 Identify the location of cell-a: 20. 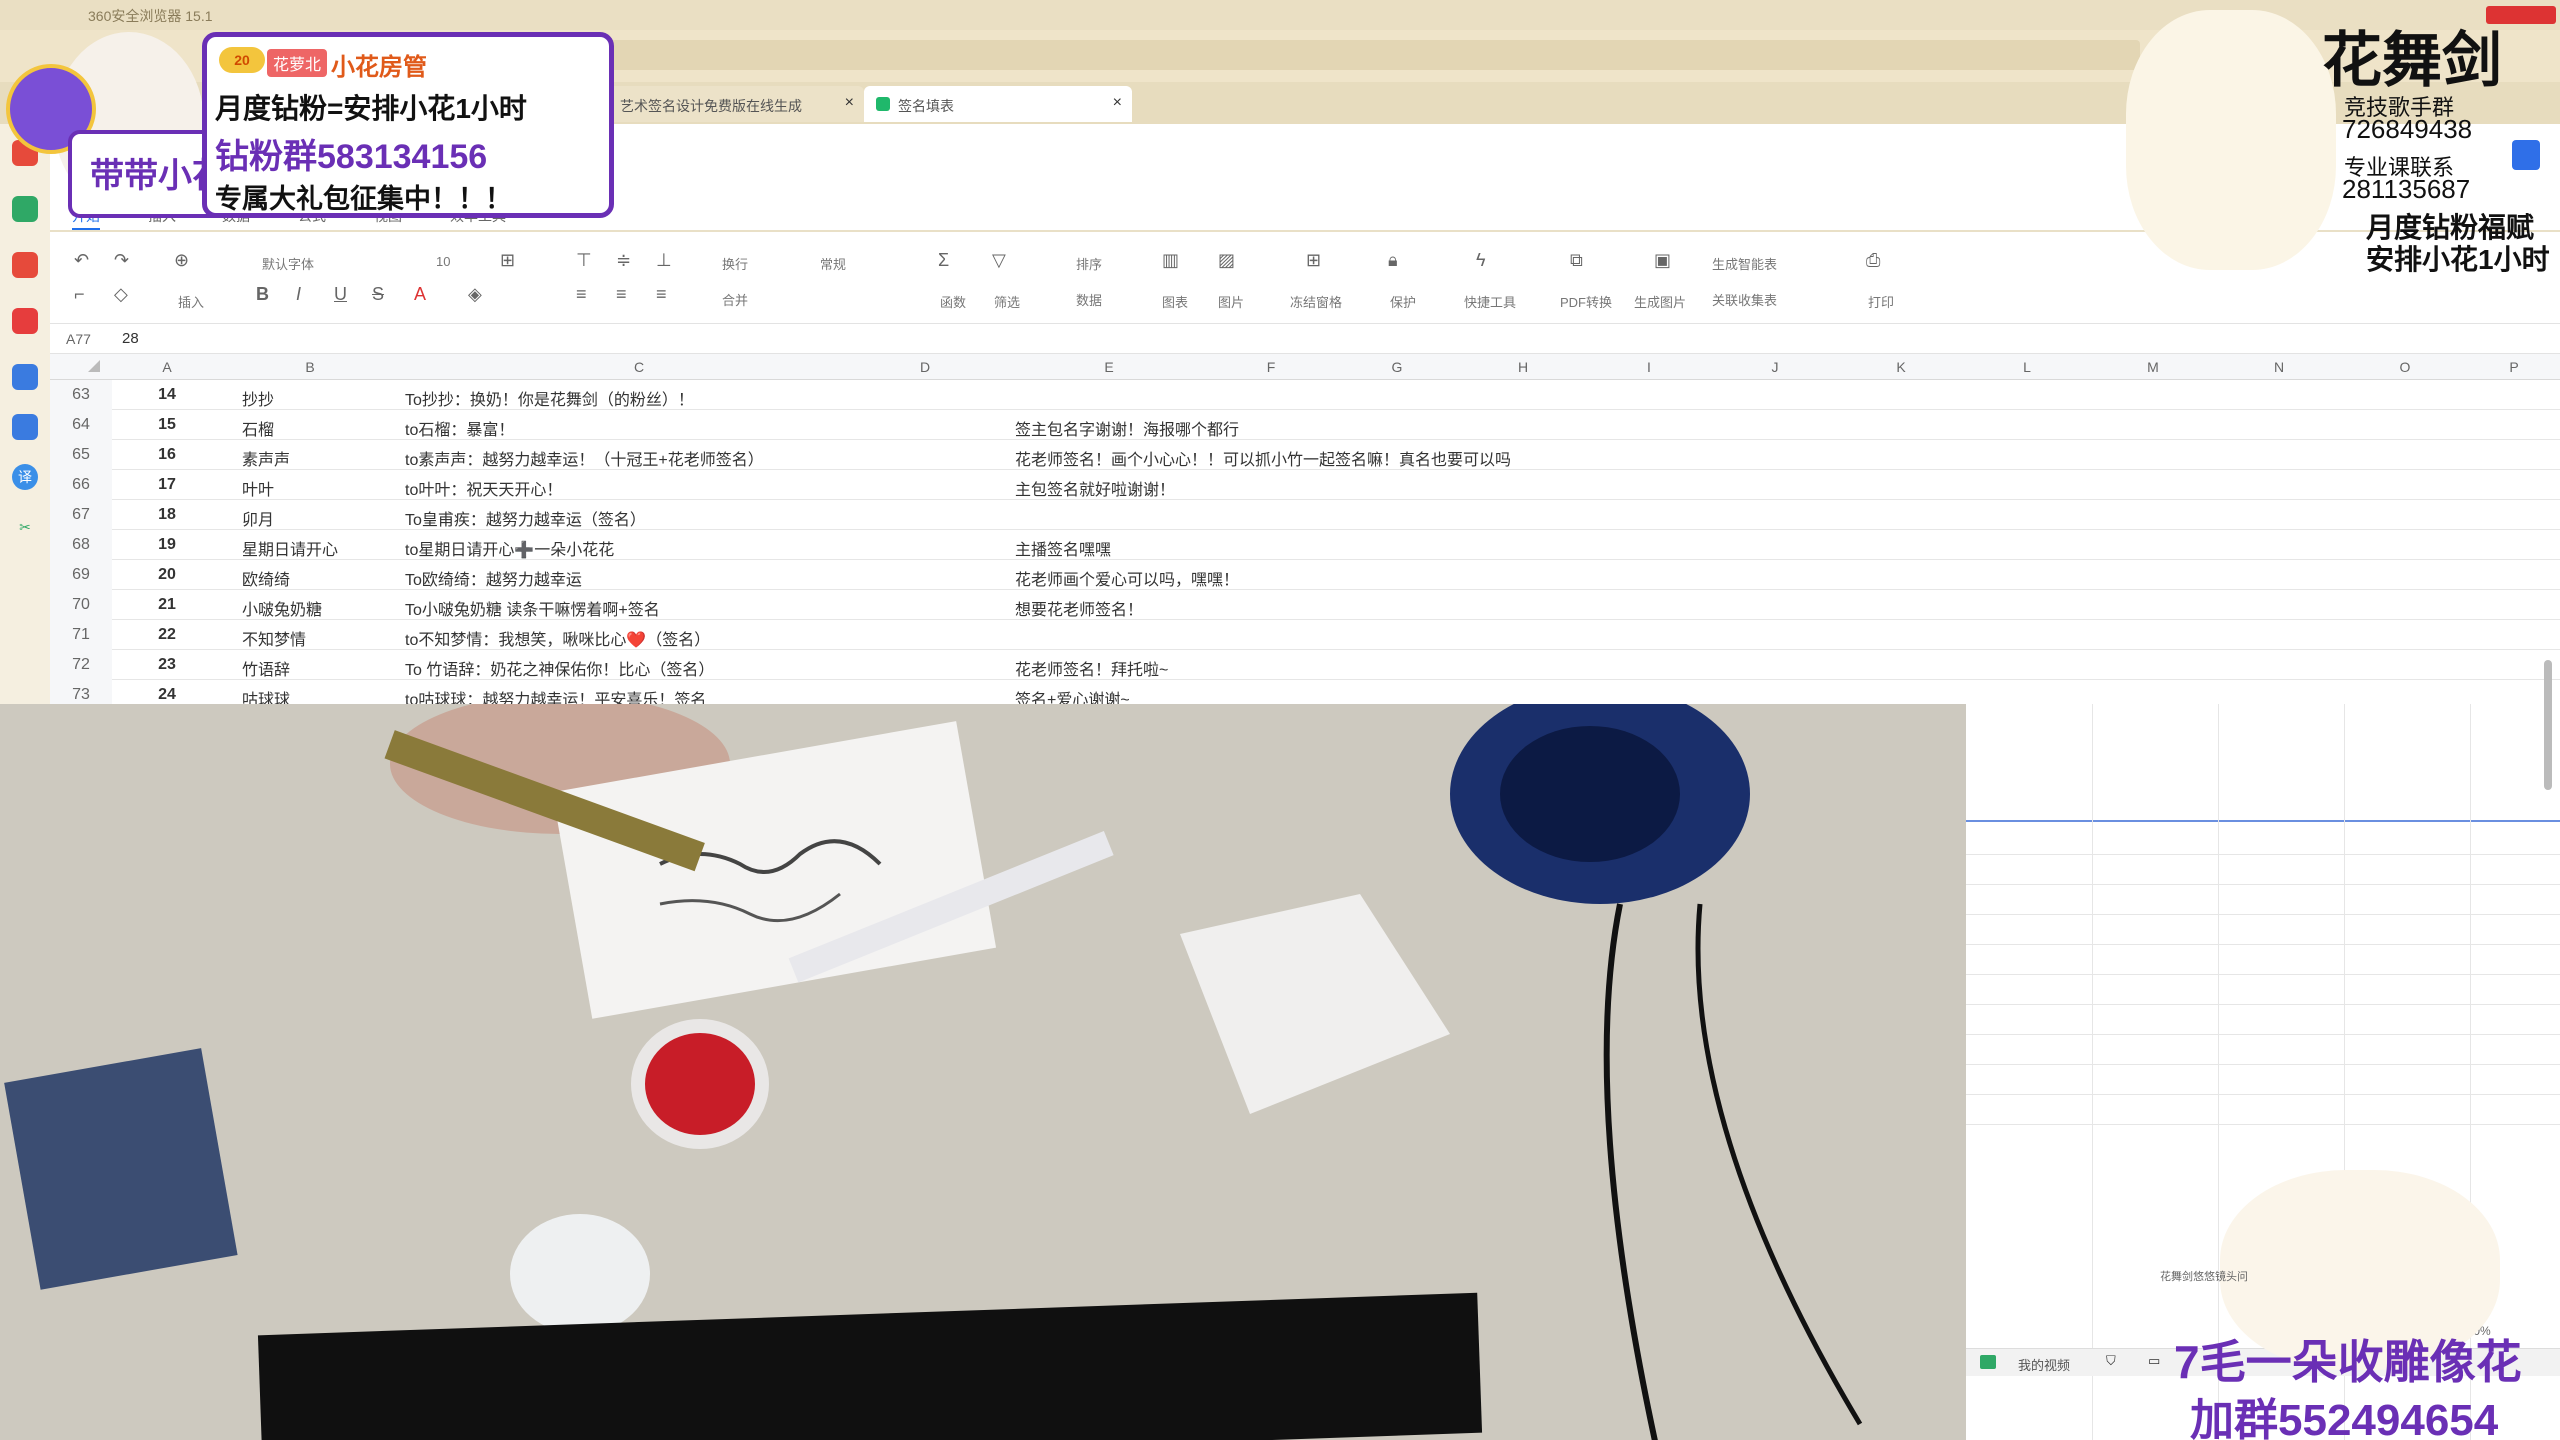
(167, 575).